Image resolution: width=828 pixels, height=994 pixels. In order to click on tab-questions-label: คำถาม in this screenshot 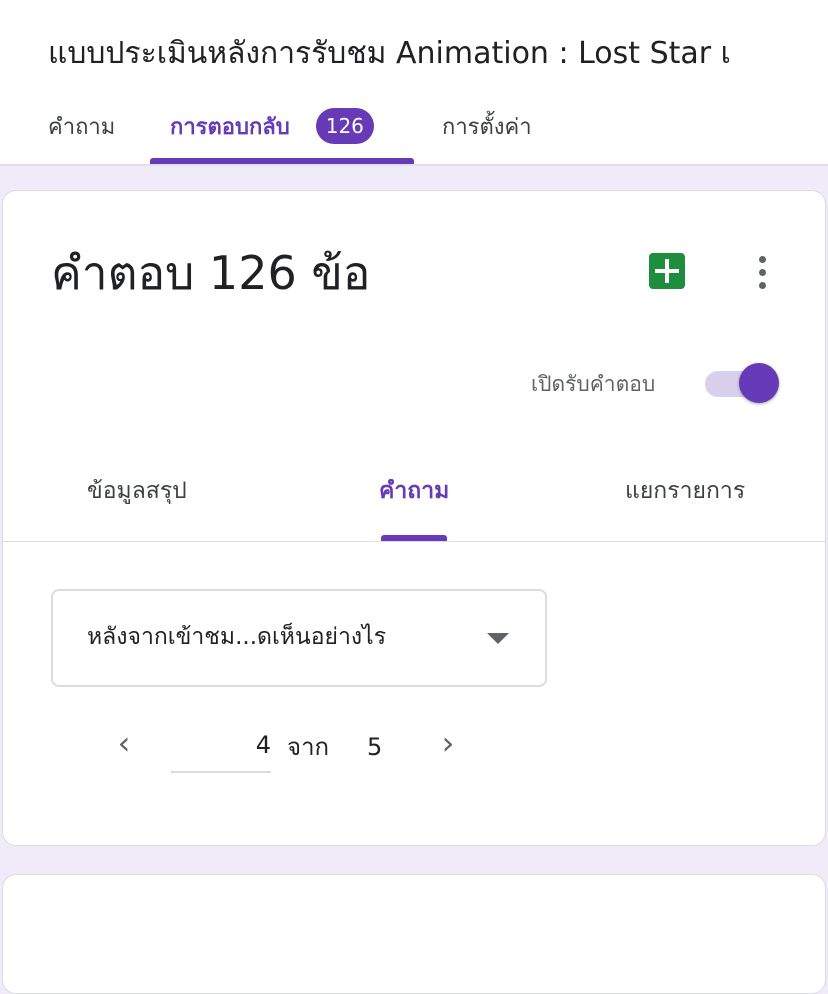, I will do `click(82, 127)`.